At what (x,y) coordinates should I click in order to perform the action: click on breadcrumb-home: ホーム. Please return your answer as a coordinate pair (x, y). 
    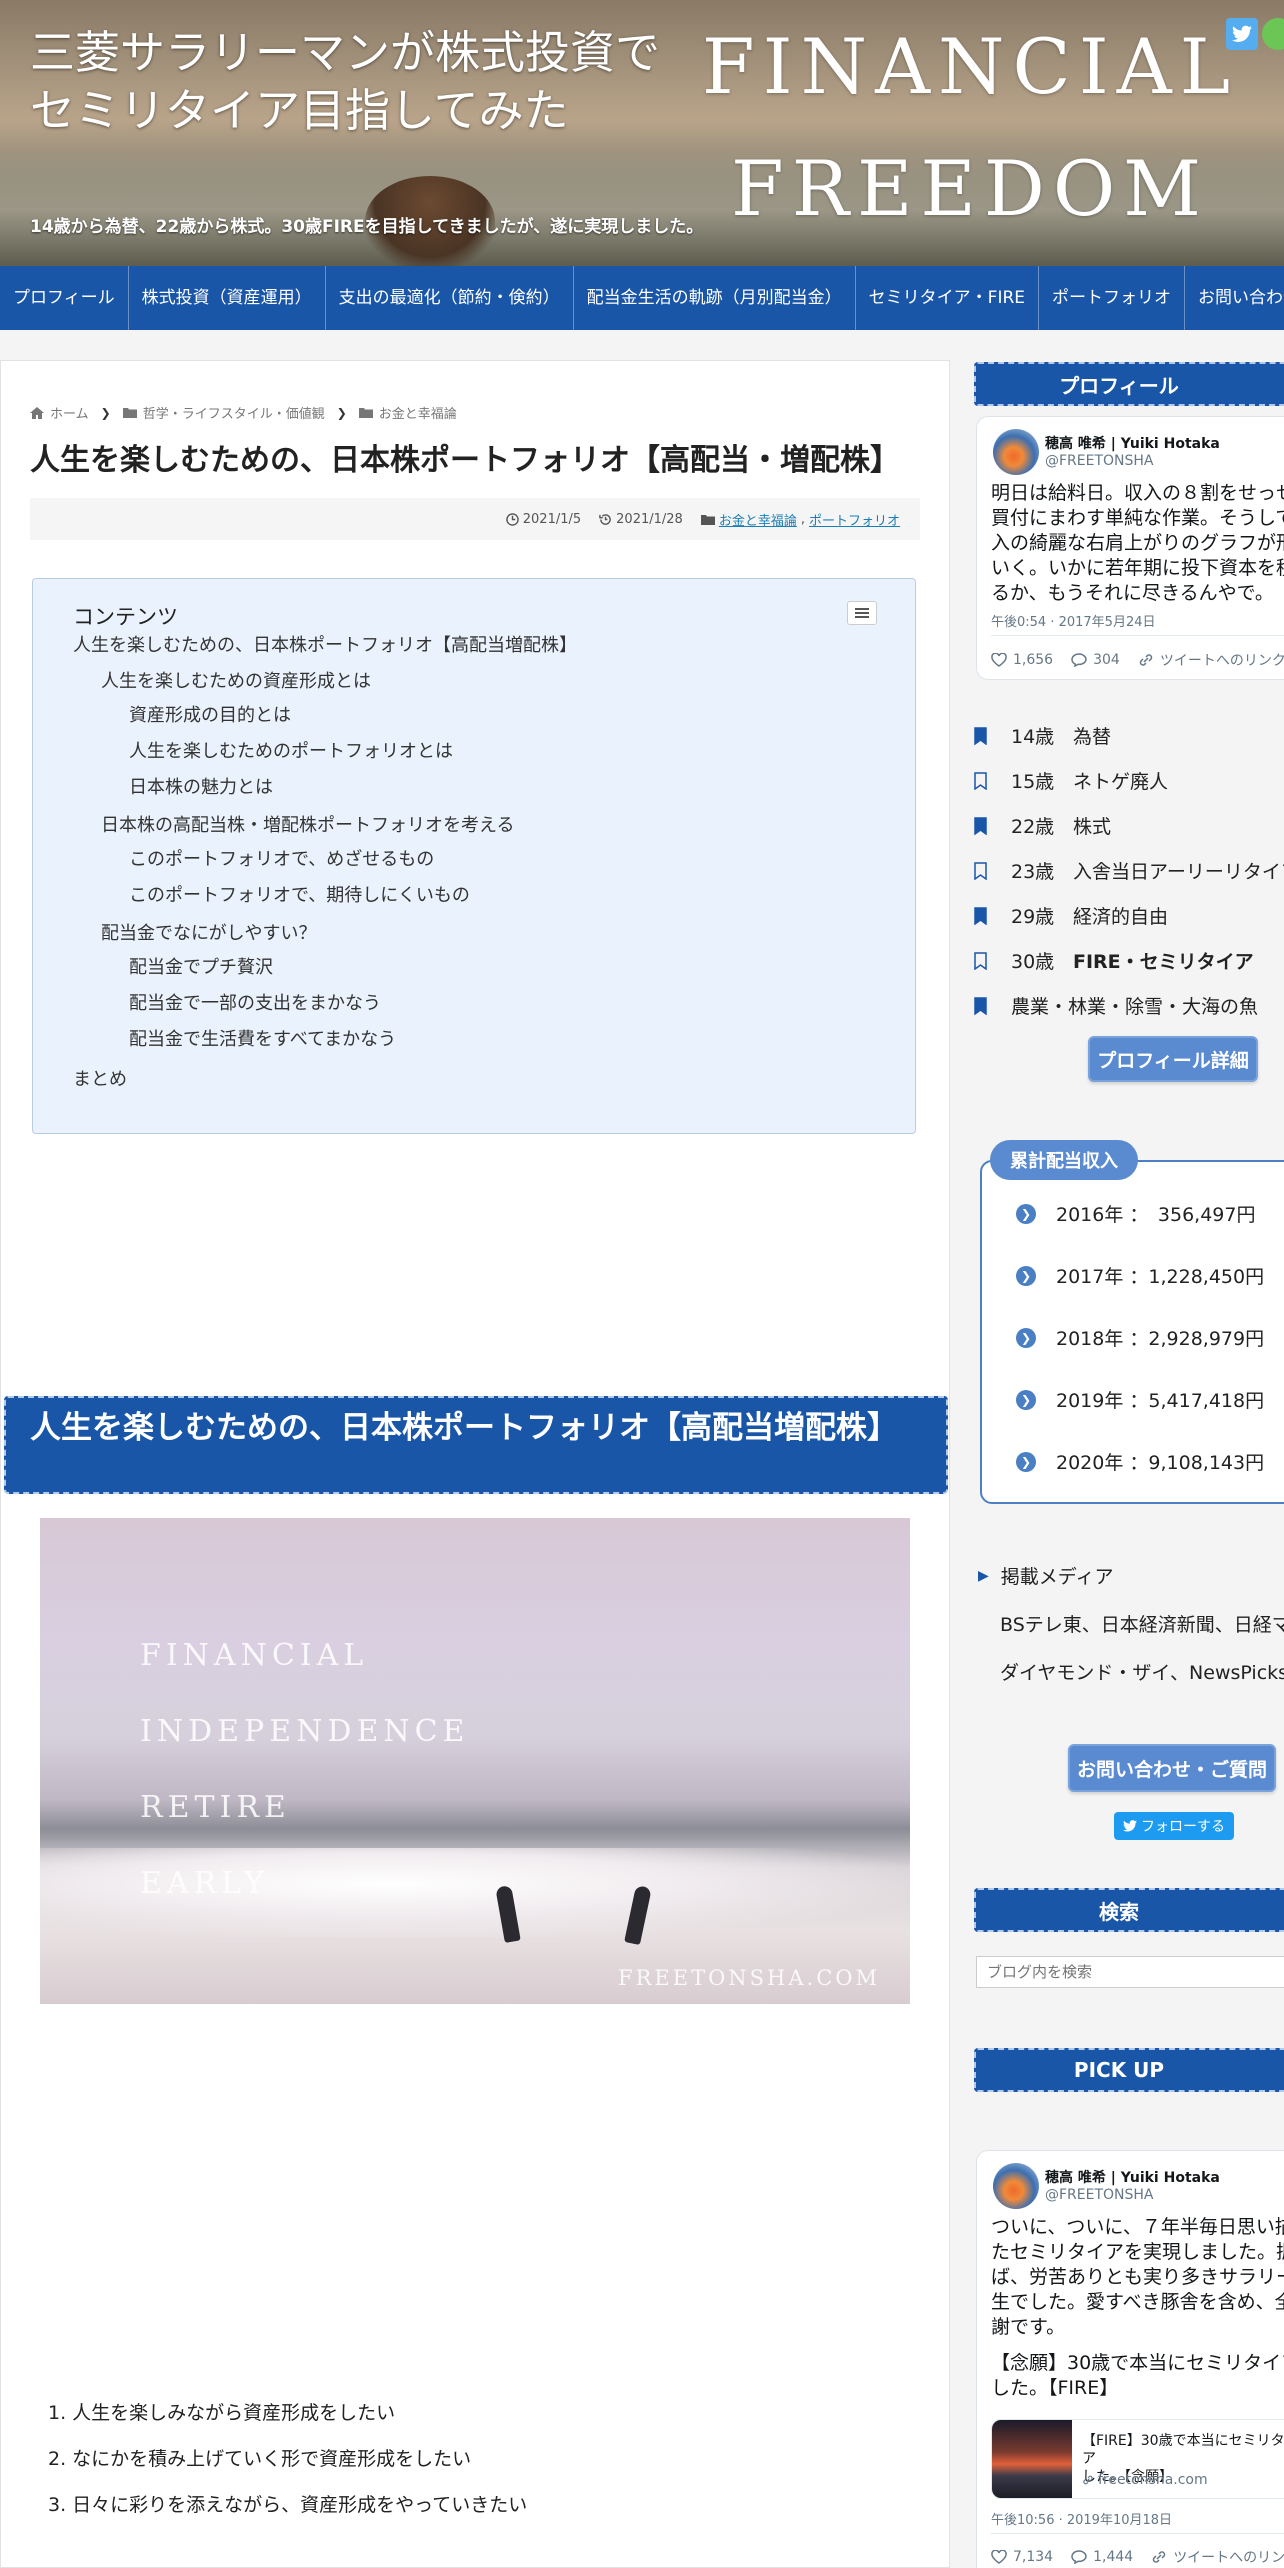
    Looking at the image, I should click on (69, 412).